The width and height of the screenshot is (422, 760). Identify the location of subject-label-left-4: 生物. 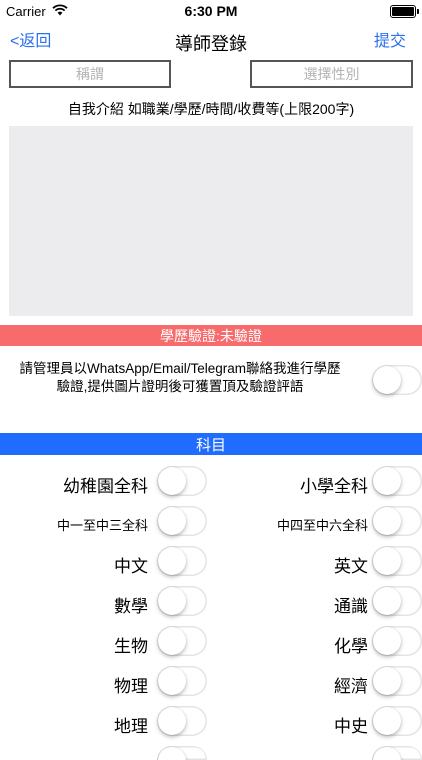
(131, 646).